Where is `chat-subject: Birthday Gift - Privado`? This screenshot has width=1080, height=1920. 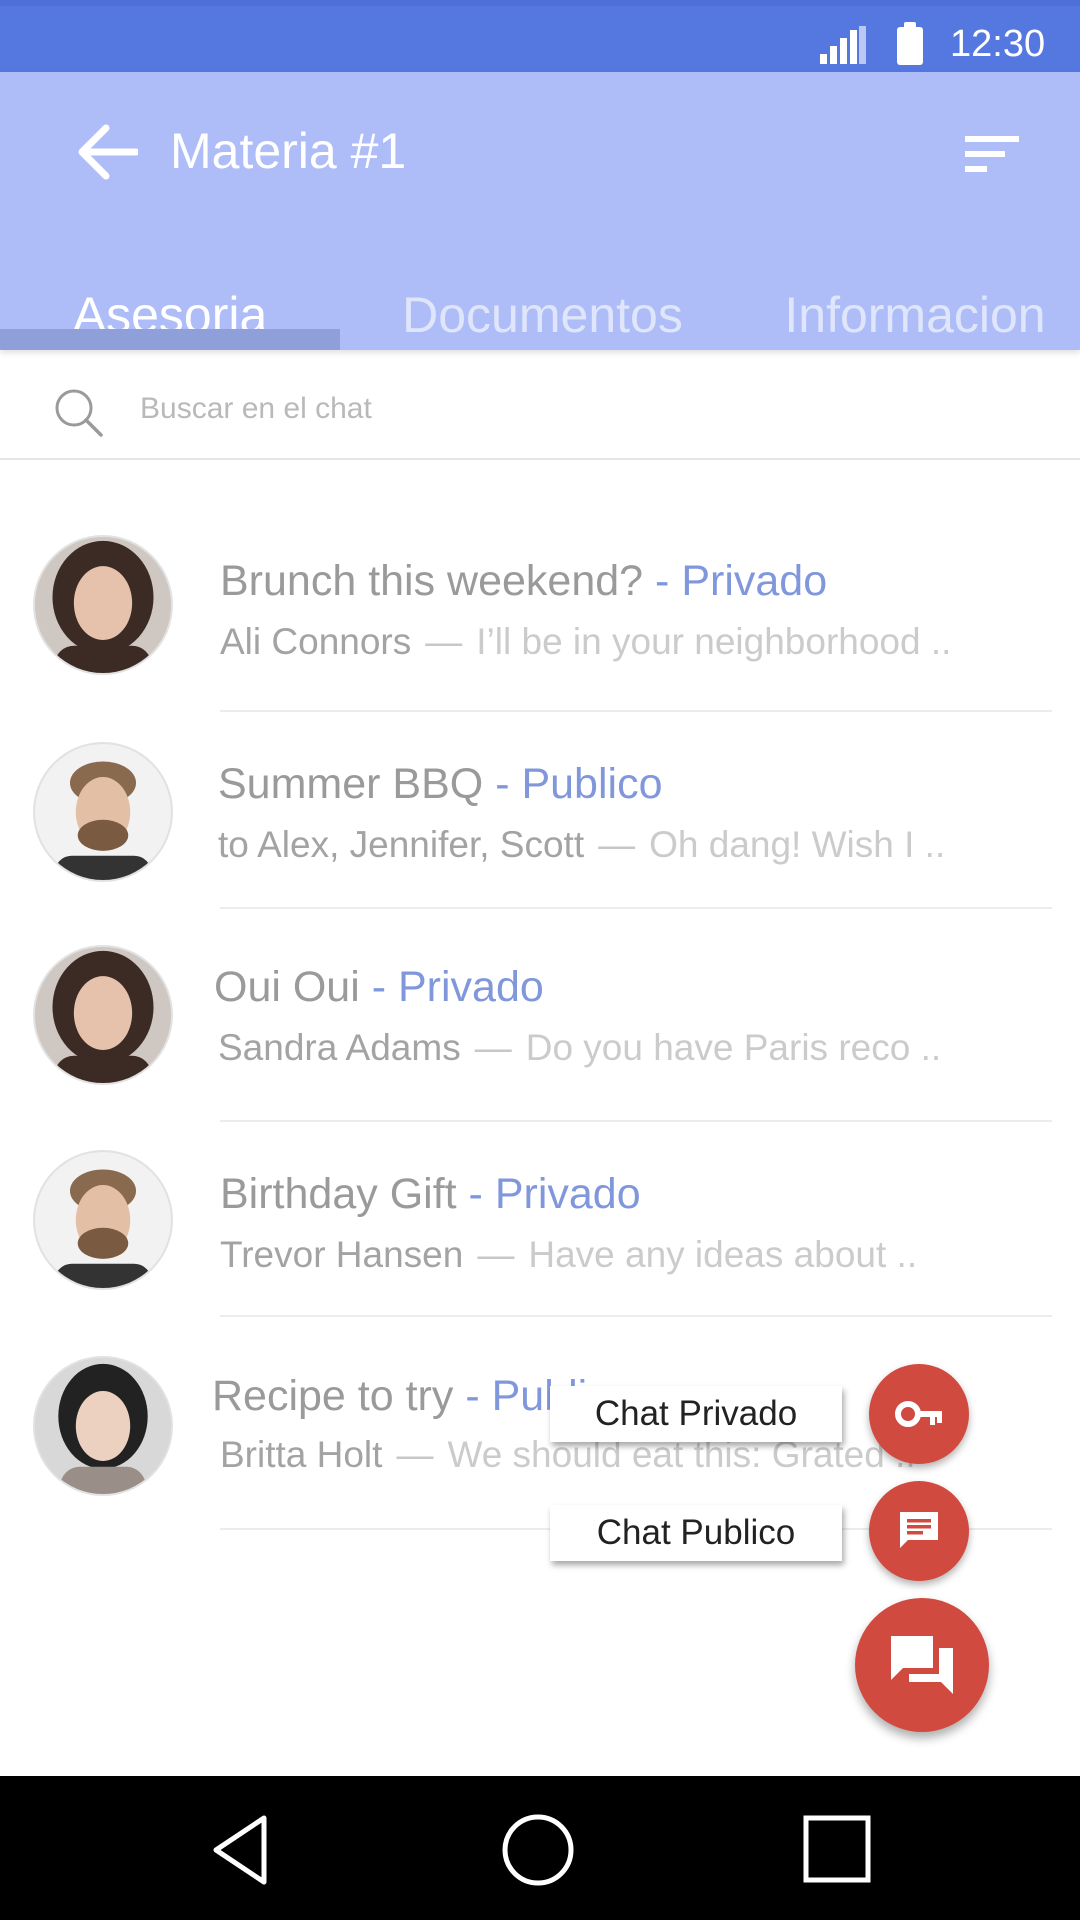 chat-subject: Birthday Gift - Privado is located at coordinates (430, 1194).